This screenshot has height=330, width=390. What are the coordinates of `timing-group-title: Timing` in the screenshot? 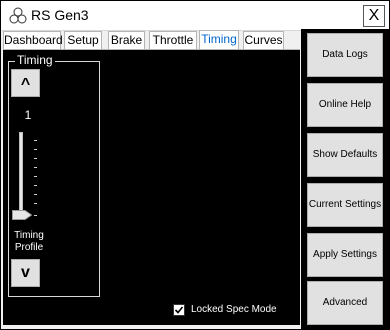 It's located at (35, 60).